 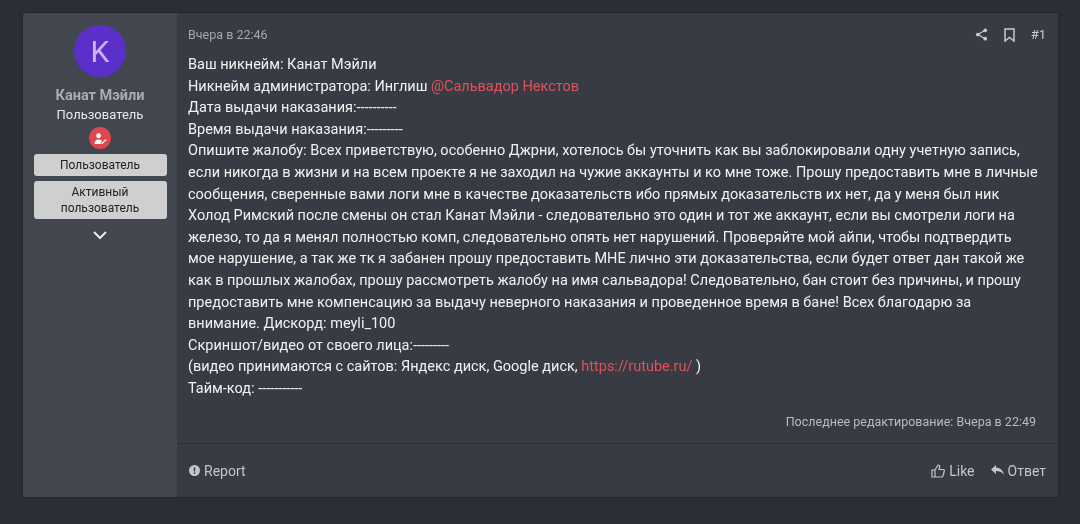 I want to click on username: Канат Мэйли, so click(x=100, y=95).